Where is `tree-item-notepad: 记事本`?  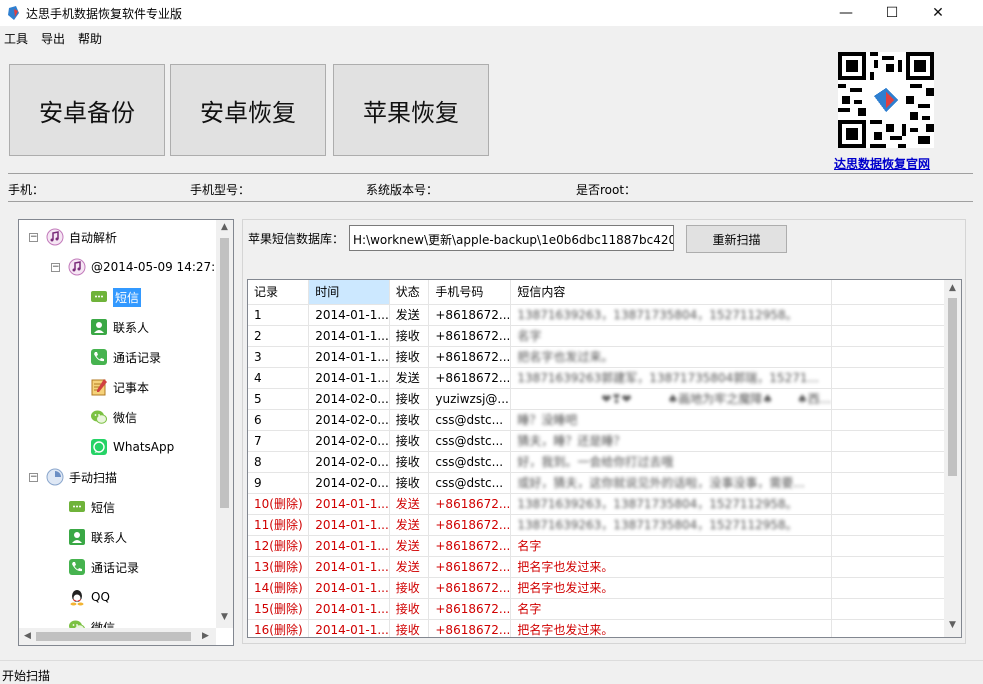
tree-item-notepad: 记事本 is located at coordinates (119, 387).